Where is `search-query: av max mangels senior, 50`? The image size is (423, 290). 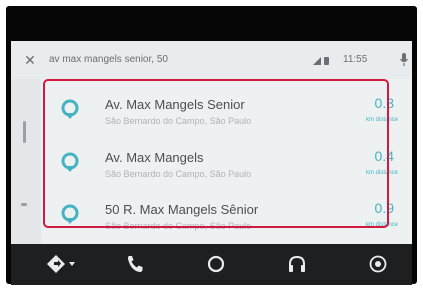
search-query: av max mangels senior, 50 is located at coordinates (108, 59).